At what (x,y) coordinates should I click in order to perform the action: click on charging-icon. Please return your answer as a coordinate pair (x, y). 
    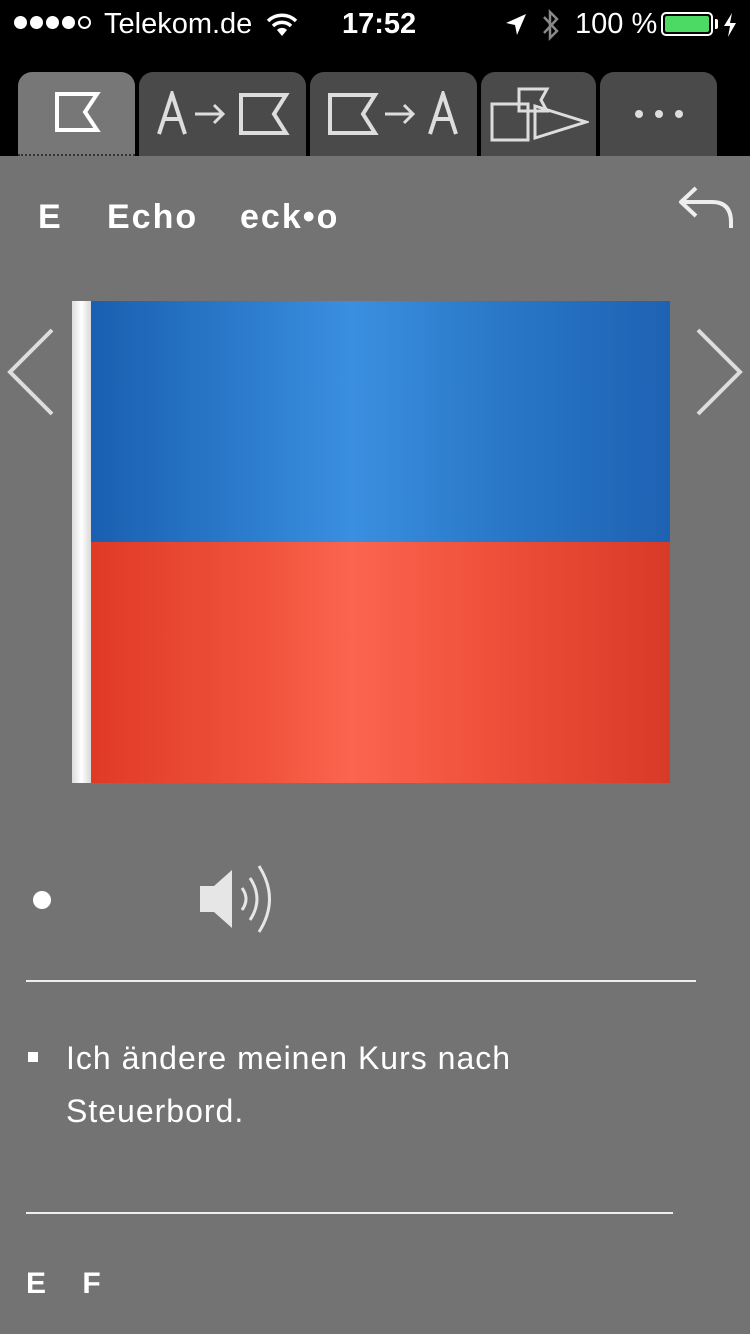
    Looking at the image, I should click on (730, 25).